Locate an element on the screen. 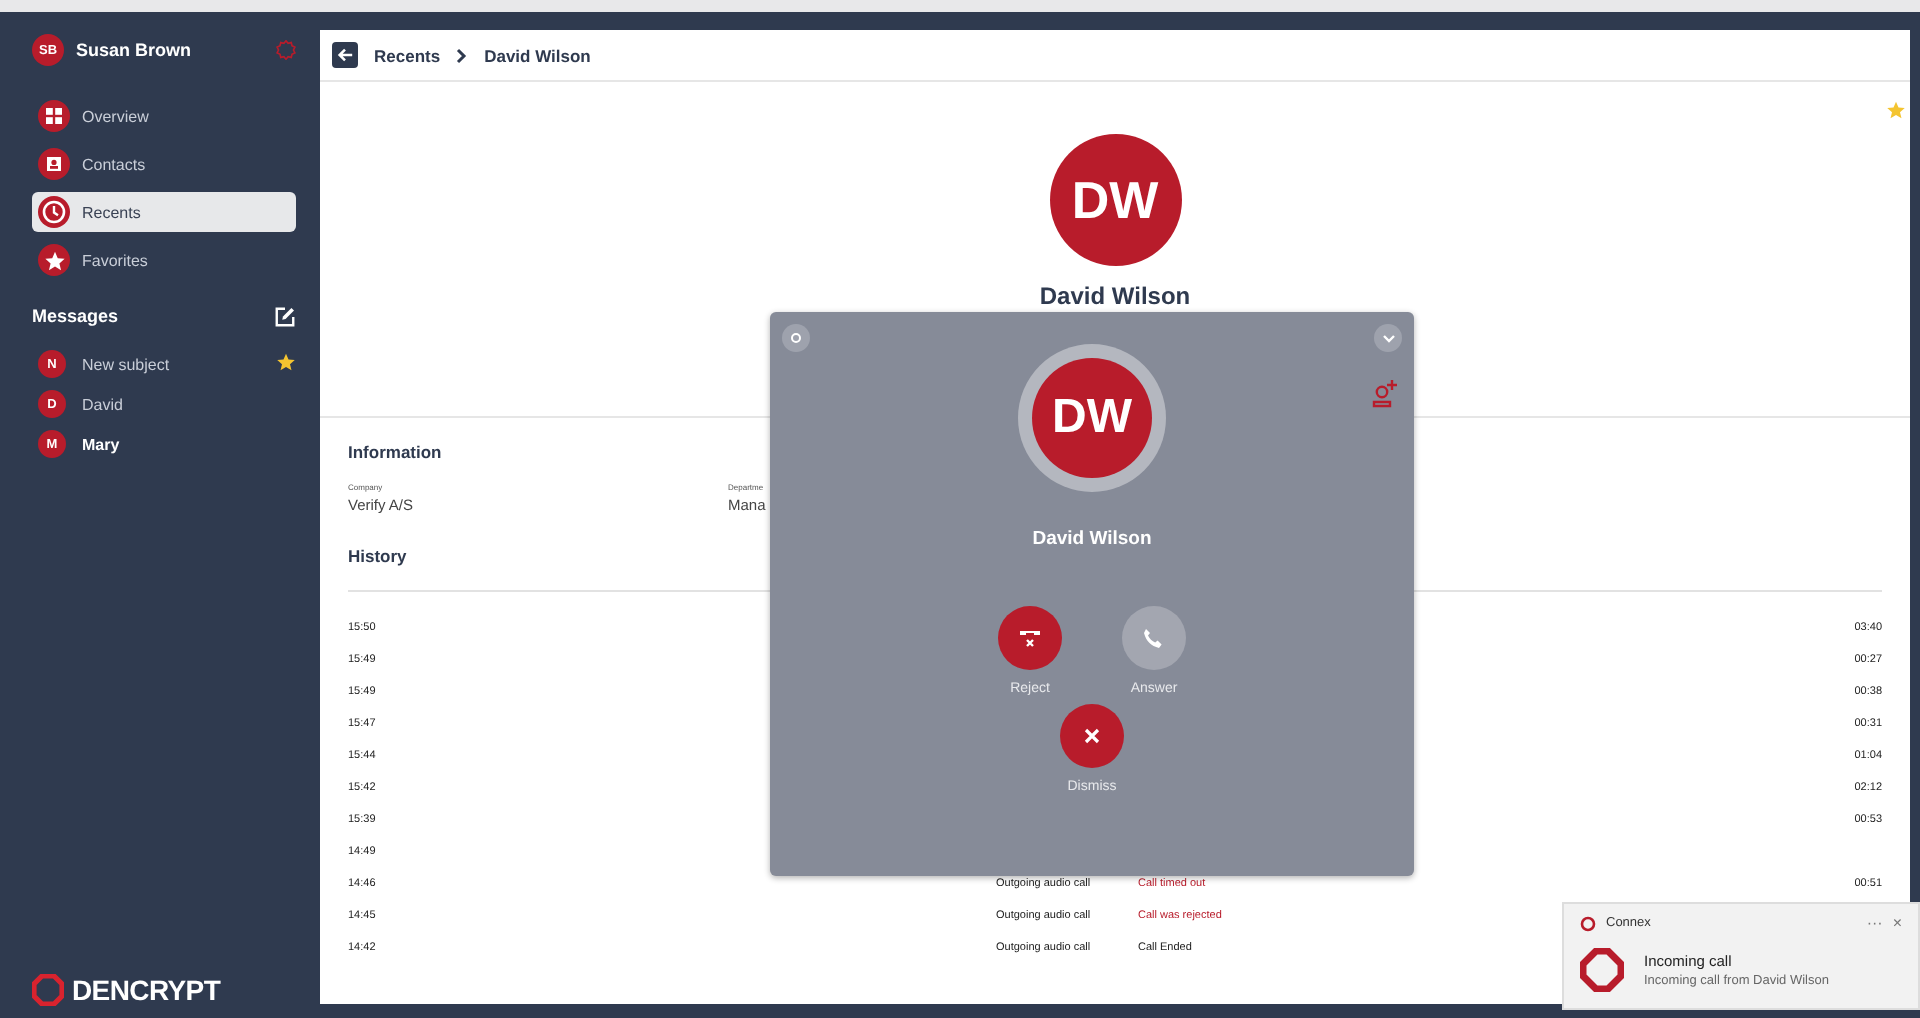 Image resolution: width=1920 pixels, height=1018 pixels. contact-card-icon is located at coordinates (54, 164).